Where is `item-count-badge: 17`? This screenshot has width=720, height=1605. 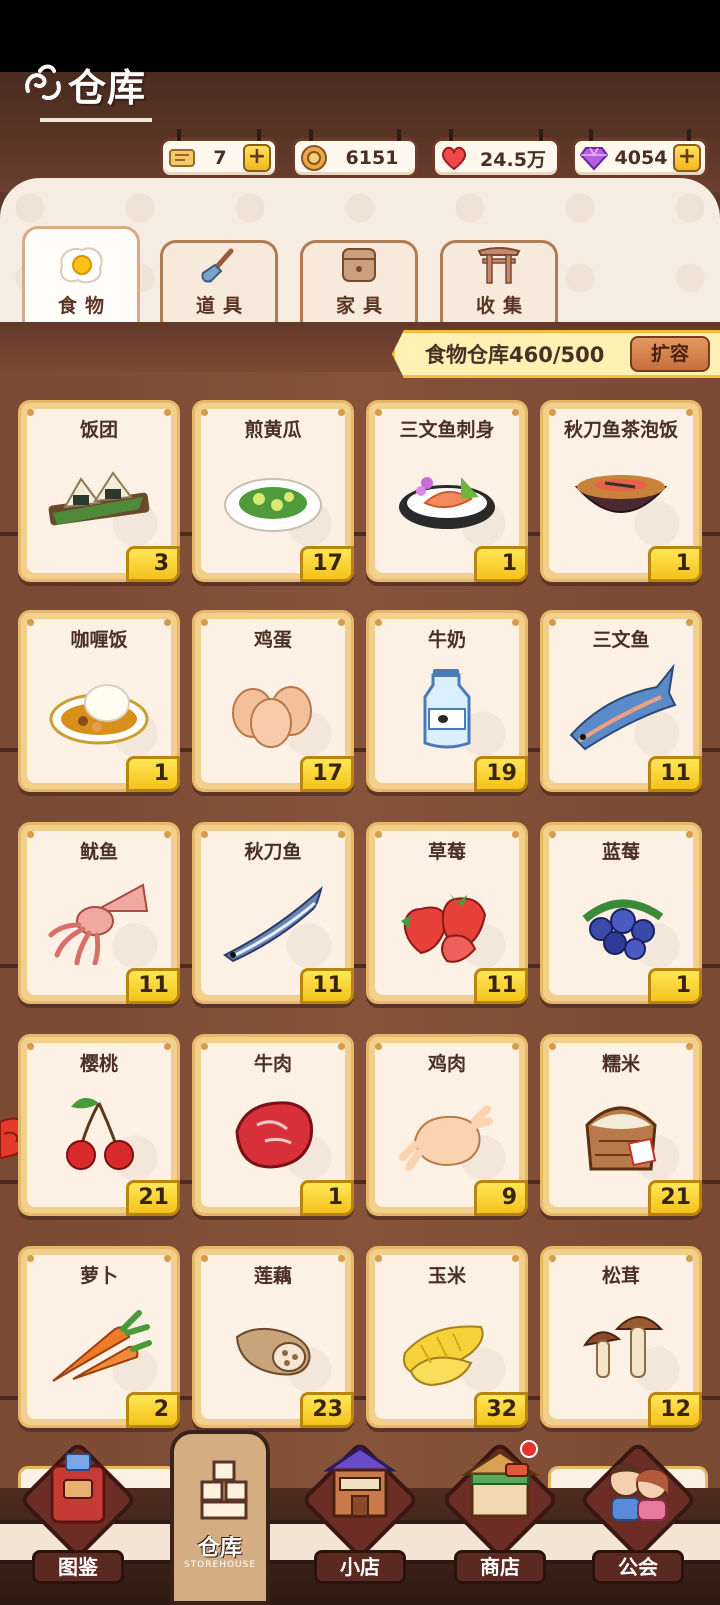 item-count-badge: 17 is located at coordinates (327, 774).